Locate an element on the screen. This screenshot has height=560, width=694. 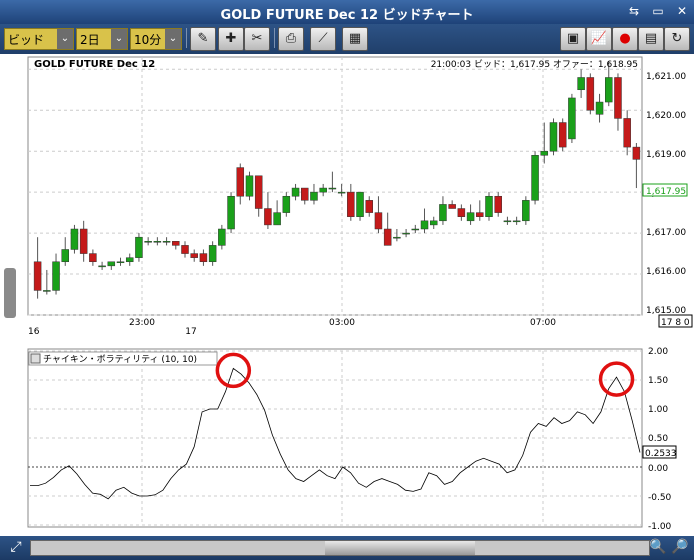
chart-type-button: ⟋ is located at coordinates (323, 39).